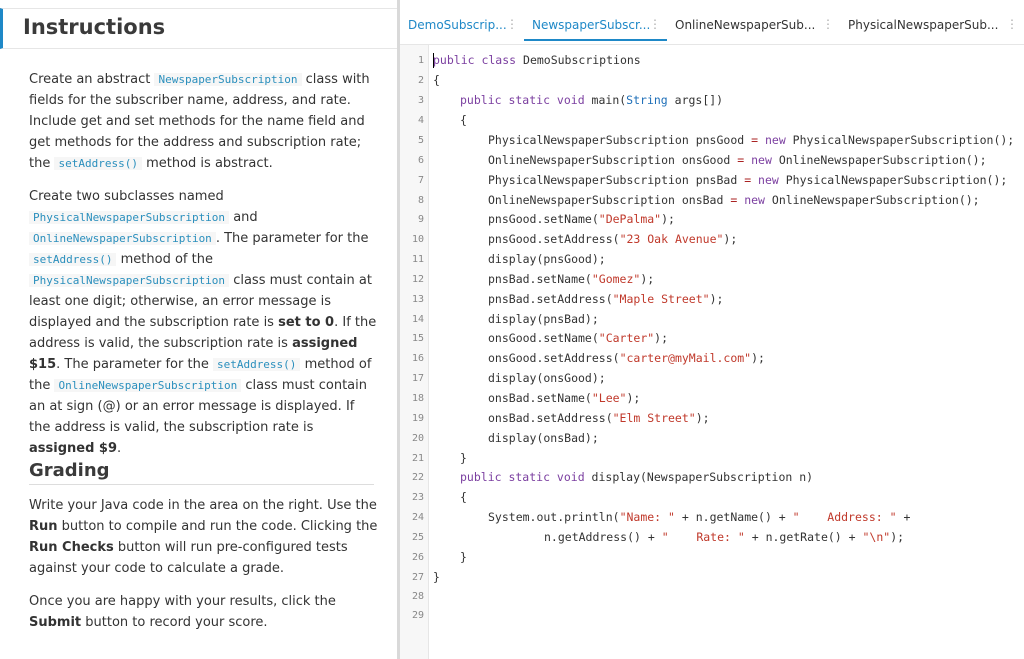 The height and width of the screenshot is (659, 1024). Describe the element at coordinates (475, 60) in the screenshot. I see `code-keyword: public class` at that location.